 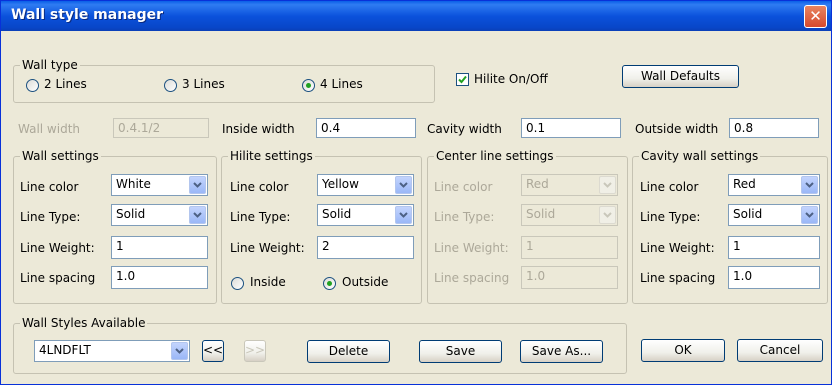 I want to click on center-line-color-value: Red, so click(x=537, y=184).